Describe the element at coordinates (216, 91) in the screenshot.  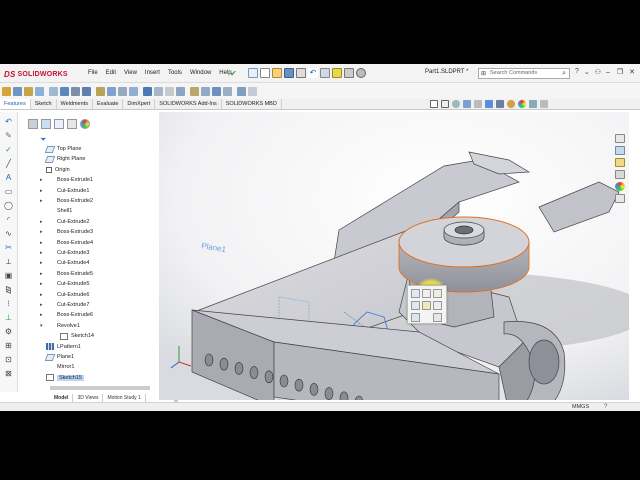
I see `mirror-feature-icon` at that location.